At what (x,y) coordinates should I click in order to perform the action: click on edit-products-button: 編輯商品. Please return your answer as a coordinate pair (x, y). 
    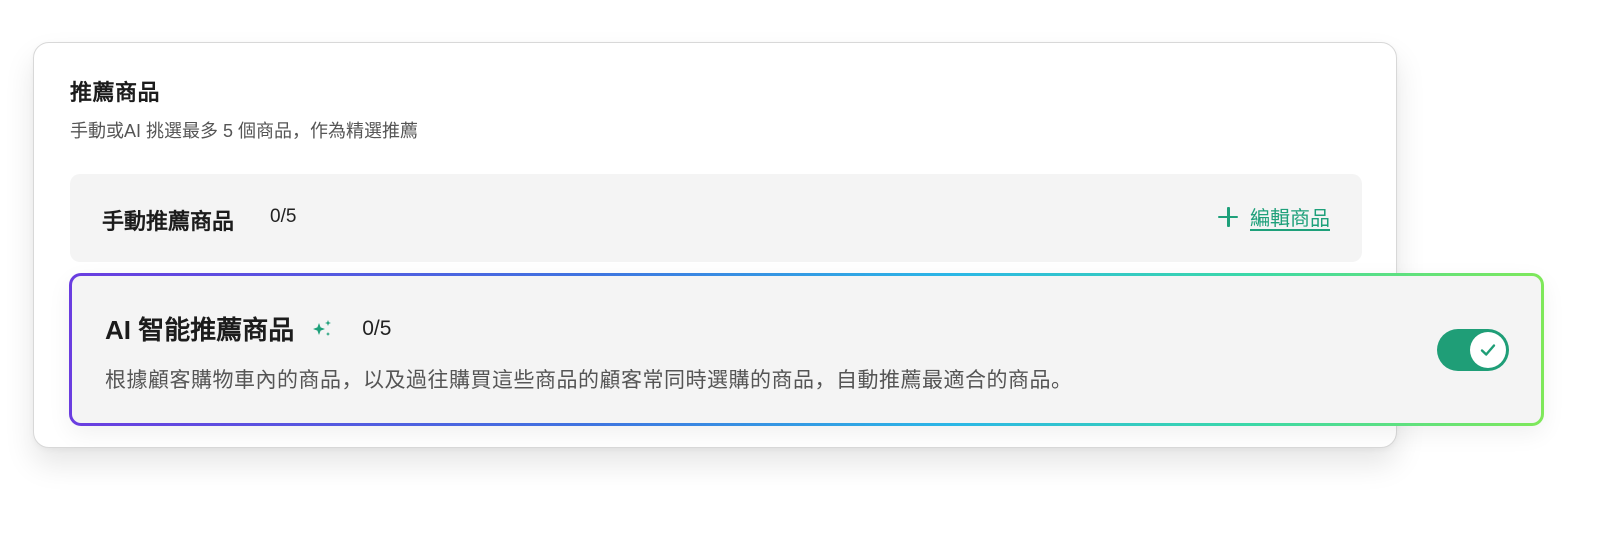
    Looking at the image, I should click on (1274, 216).